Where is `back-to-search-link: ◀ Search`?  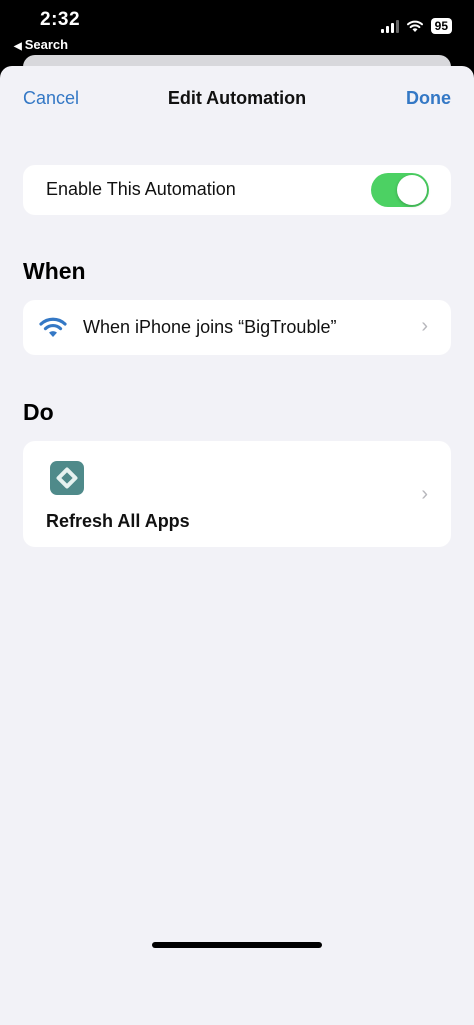
back-to-search-link: ◀ Search is located at coordinates (41, 44).